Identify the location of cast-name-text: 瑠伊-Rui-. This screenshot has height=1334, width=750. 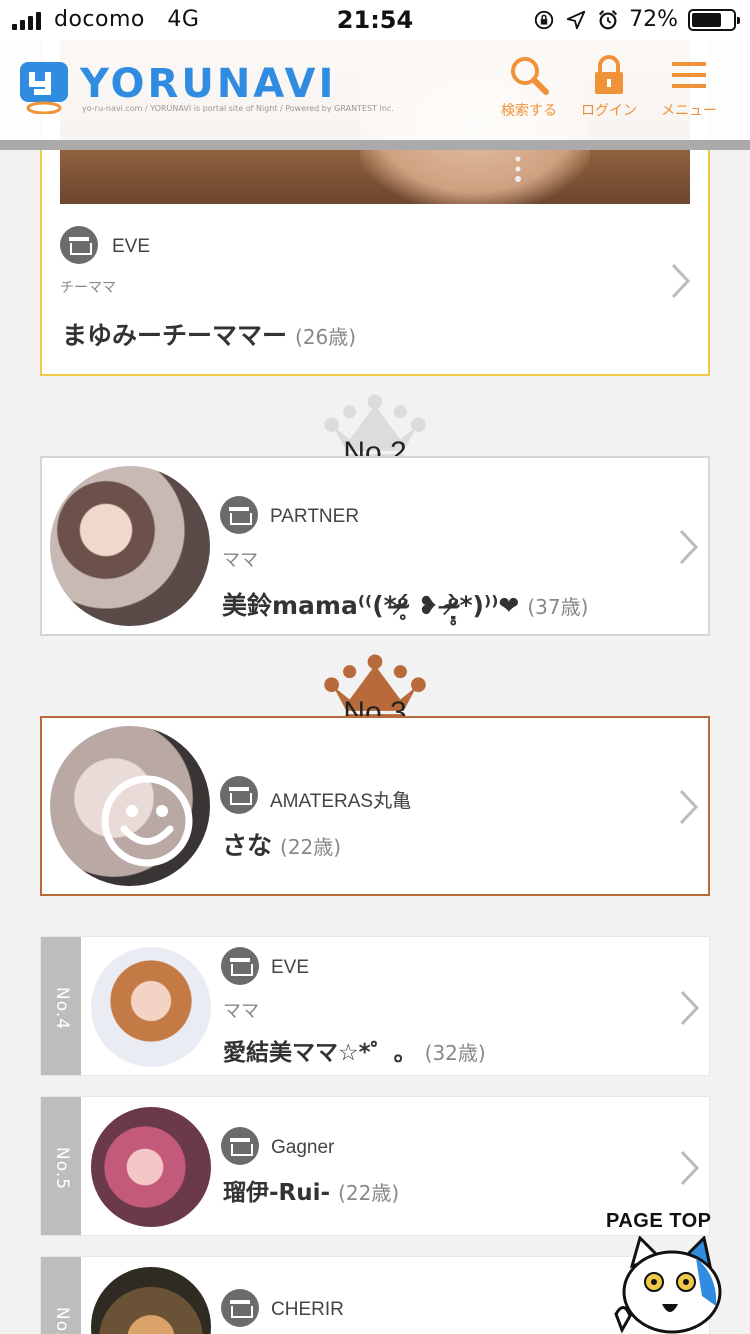
(277, 1193).